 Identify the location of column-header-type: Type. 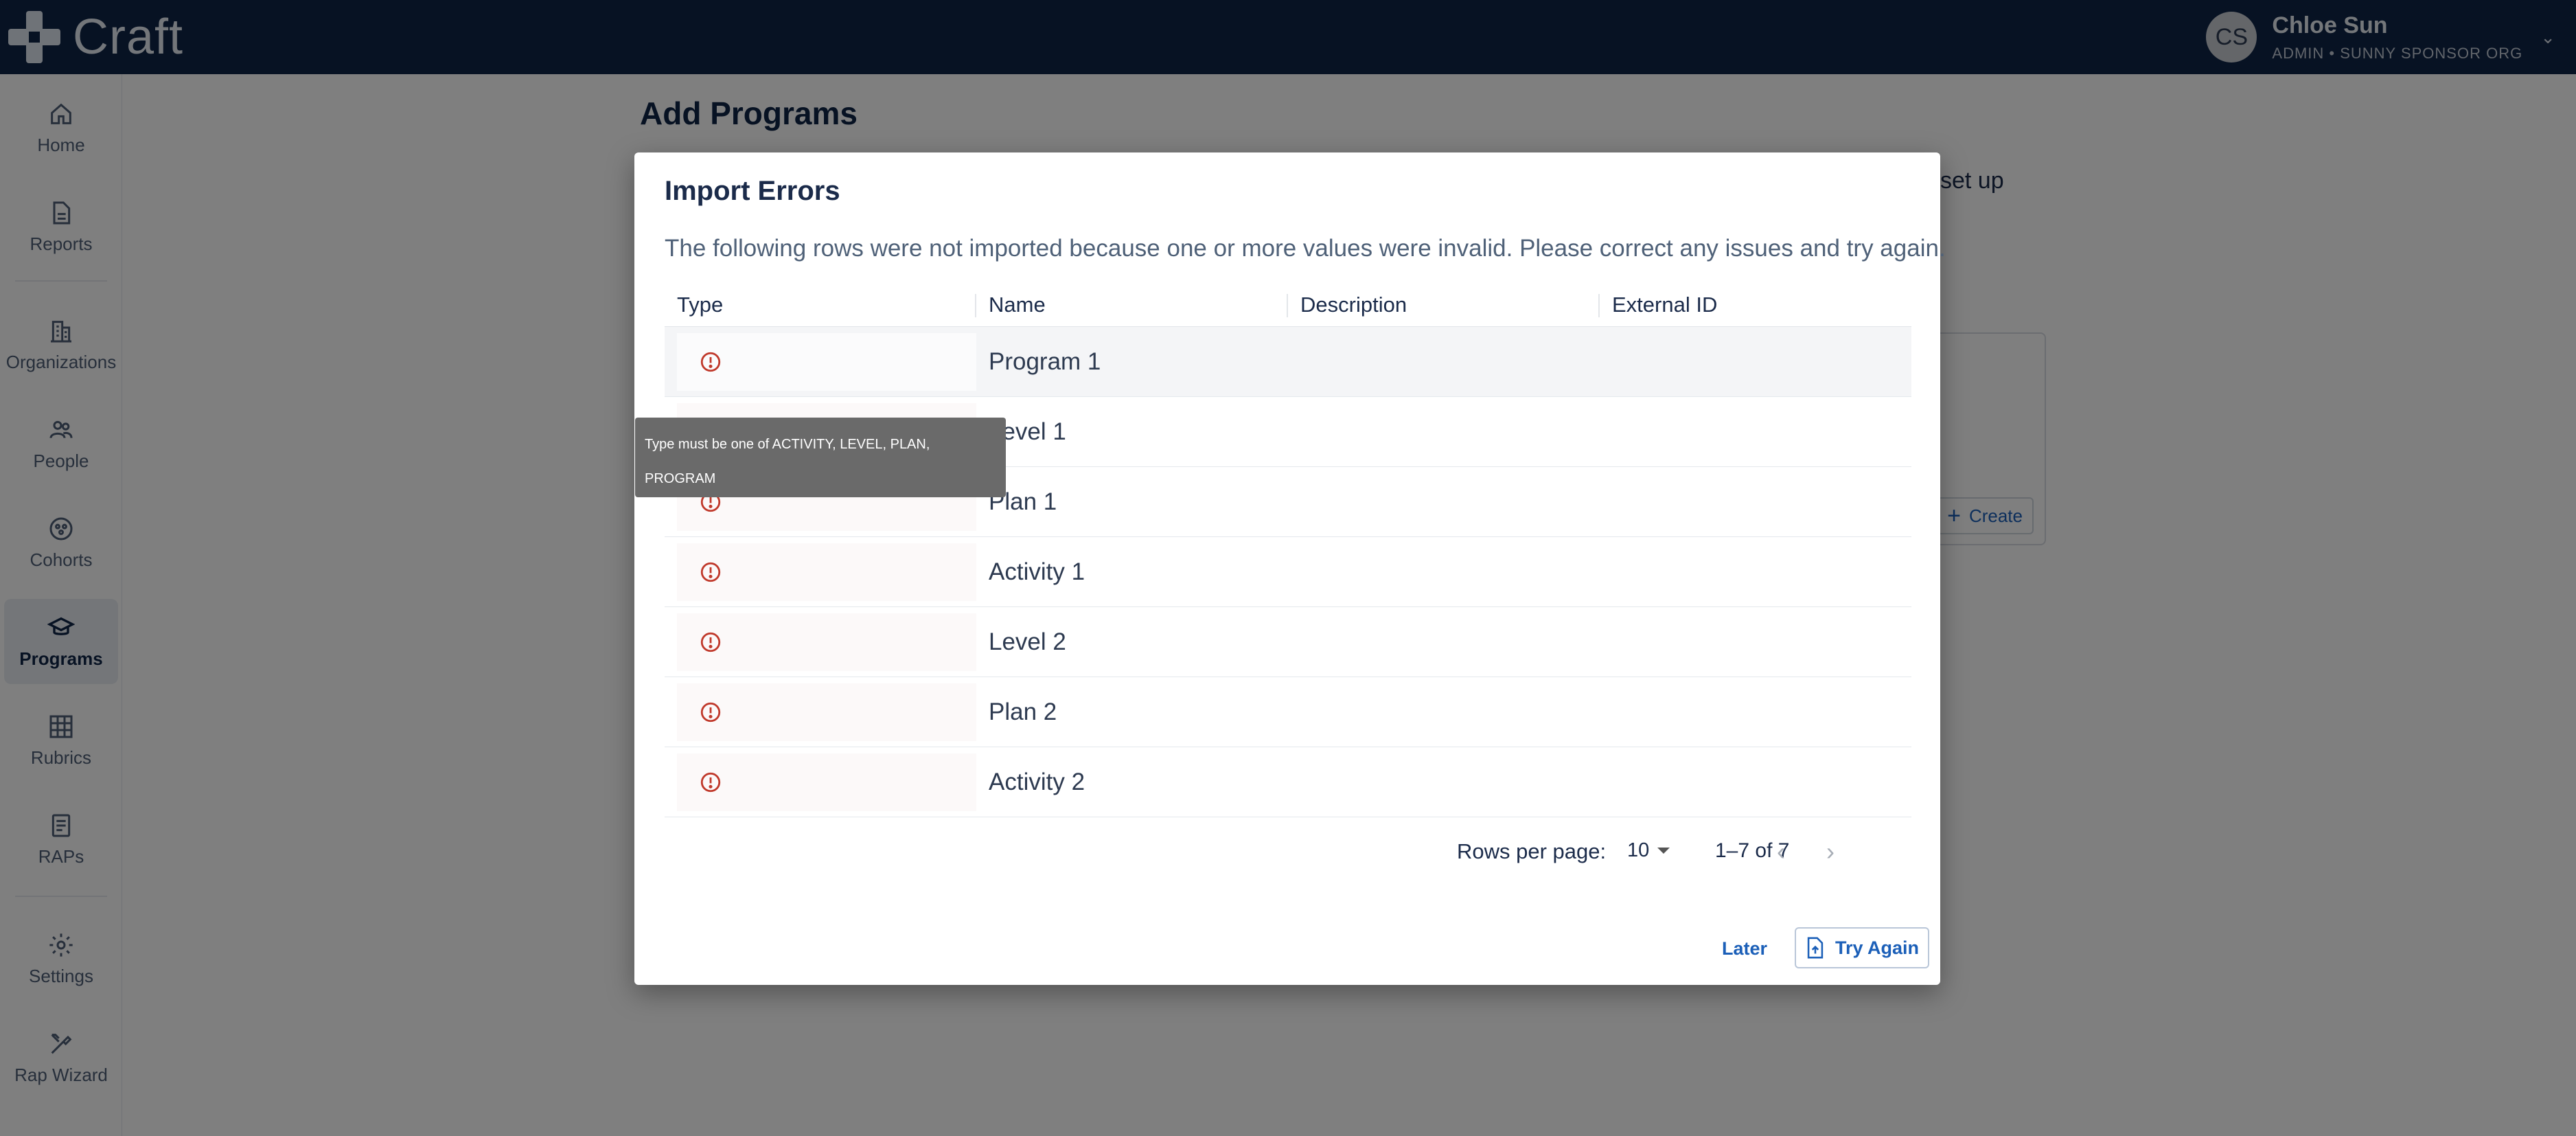
(820, 305).